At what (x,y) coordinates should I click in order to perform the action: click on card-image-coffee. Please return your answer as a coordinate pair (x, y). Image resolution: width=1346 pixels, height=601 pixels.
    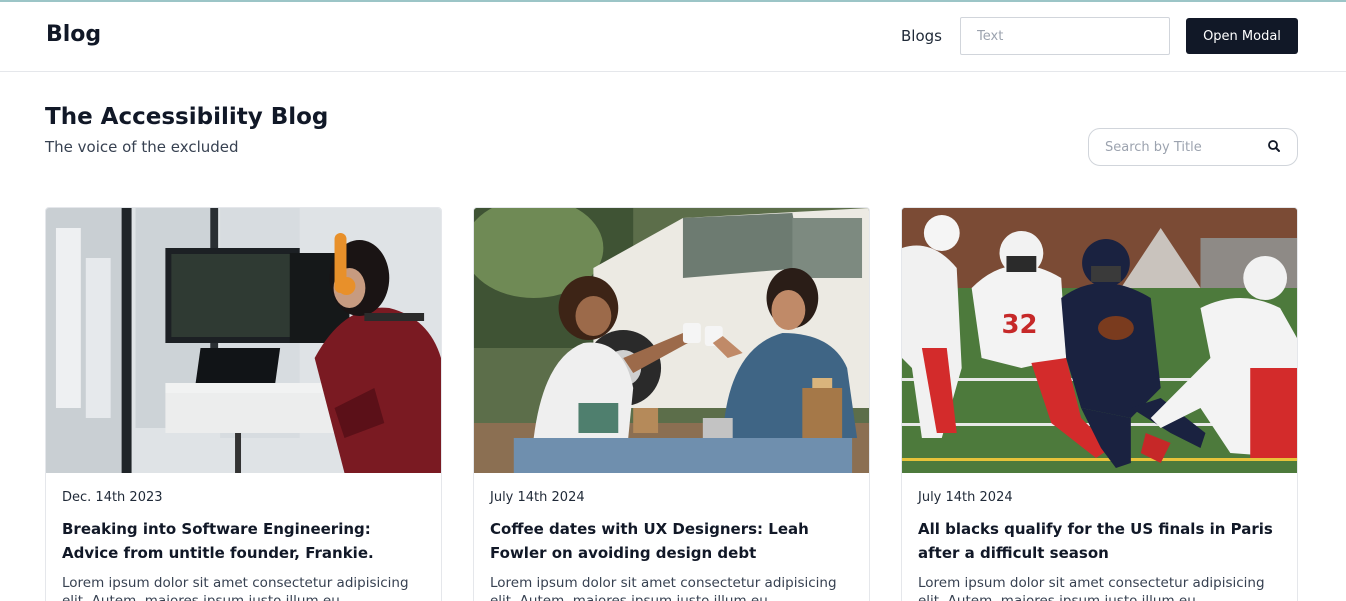
    Looking at the image, I should click on (671, 340).